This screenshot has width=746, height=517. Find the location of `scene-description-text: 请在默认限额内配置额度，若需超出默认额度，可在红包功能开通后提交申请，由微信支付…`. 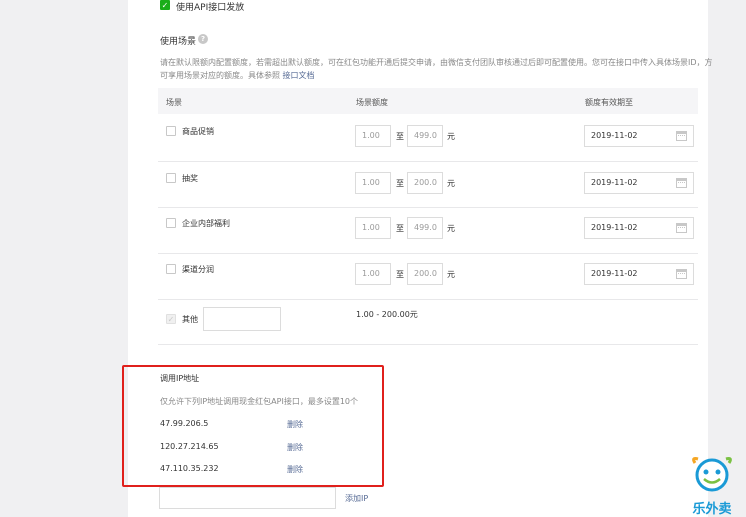

scene-description-text: 请在默认限额内配置额度，若需超出默认额度，可在红包功能开通后提交申请，由微信支付… is located at coordinates (436, 69).